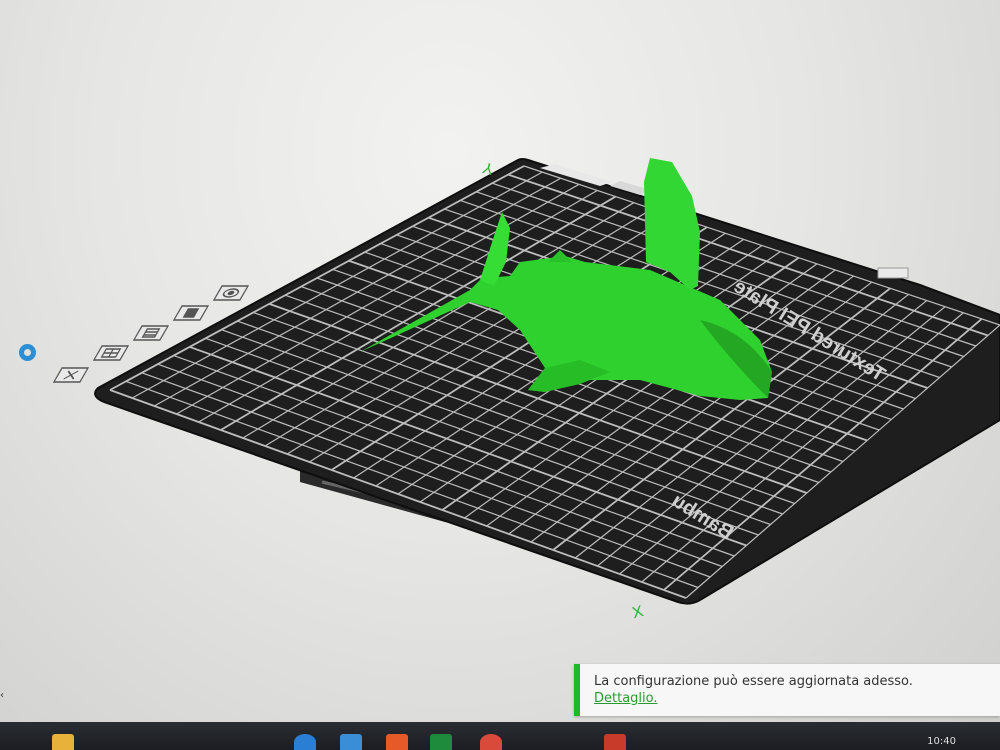  What do you see at coordinates (231, 293) in the screenshot?
I see `display-icon` at bounding box center [231, 293].